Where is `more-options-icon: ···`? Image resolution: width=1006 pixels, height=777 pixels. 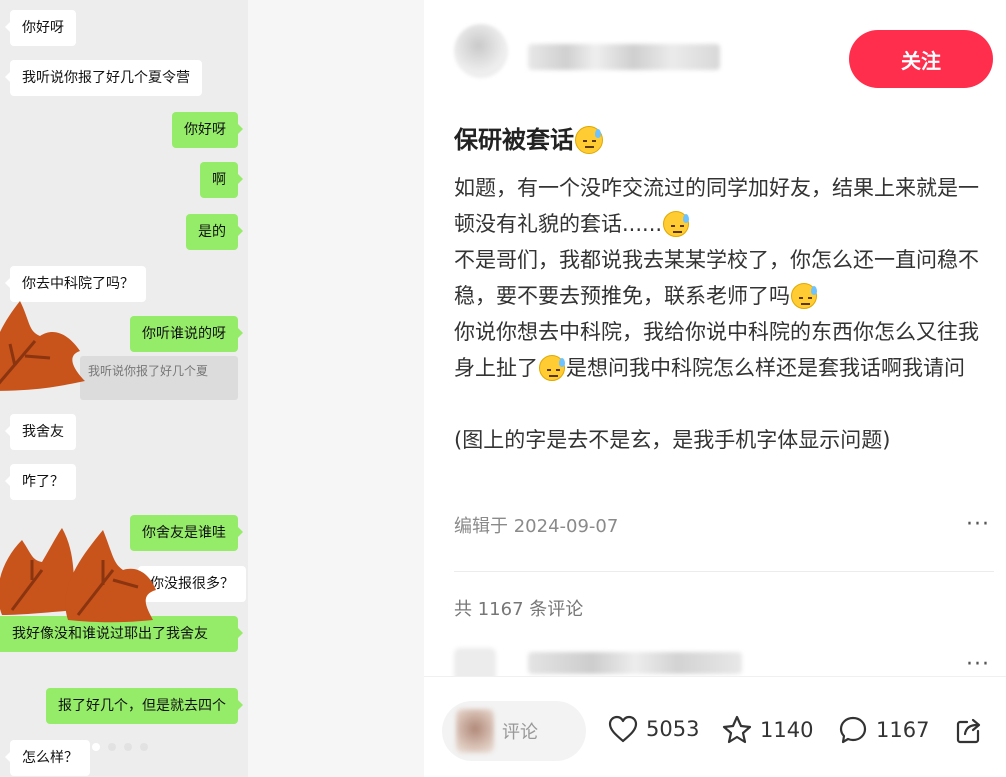 more-options-icon: ··· is located at coordinates (978, 524).